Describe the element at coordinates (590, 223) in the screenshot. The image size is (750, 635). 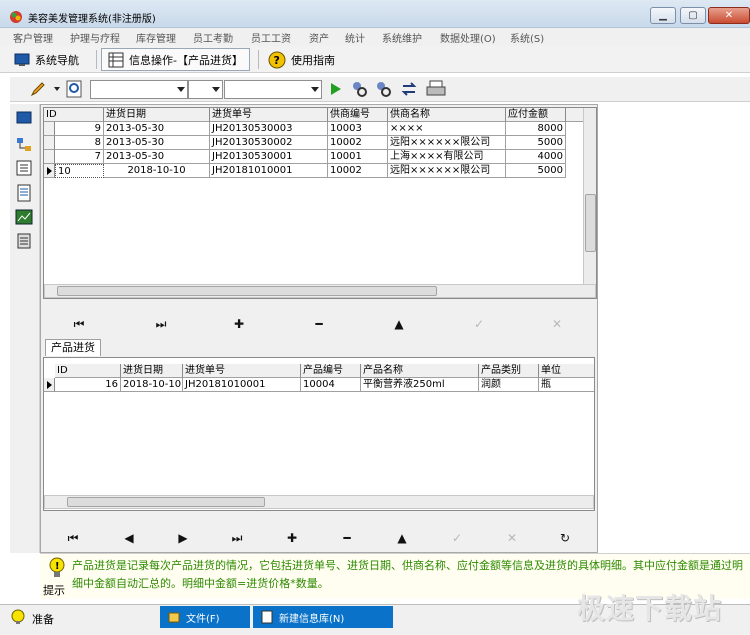
I see `vscroll-thumb` at that location.